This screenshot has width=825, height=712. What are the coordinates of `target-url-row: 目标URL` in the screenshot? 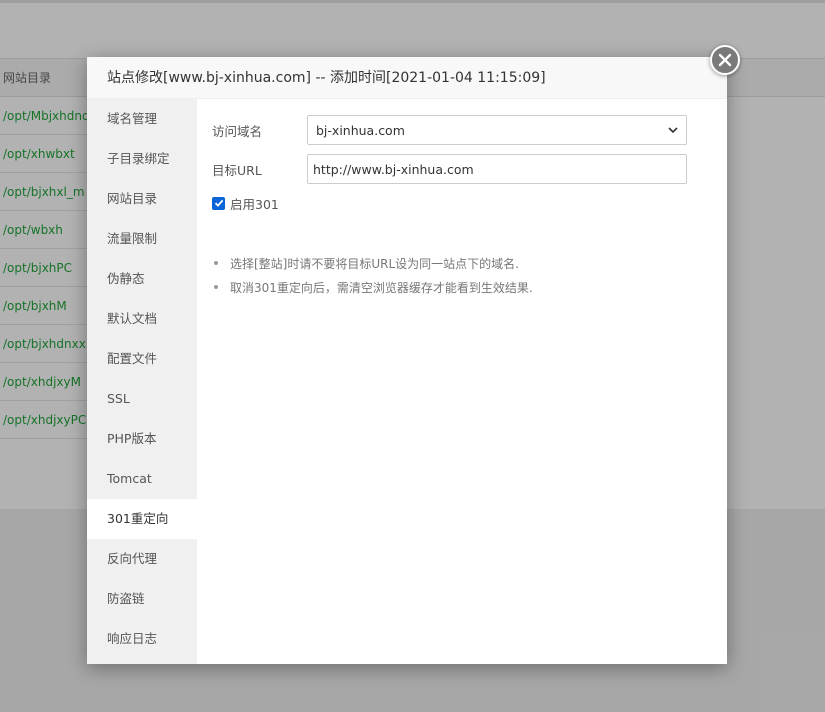 It's located at (449, 169).